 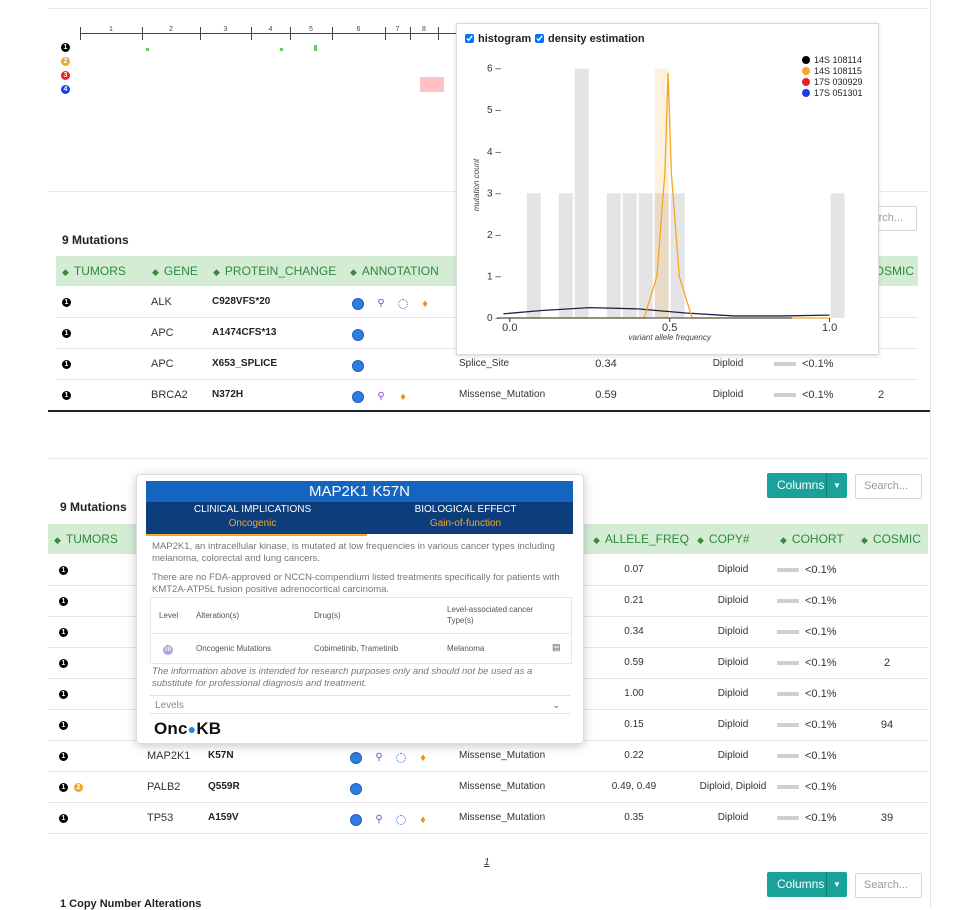 I want to click on document-icon: ▤, so click(x=556, y=647).